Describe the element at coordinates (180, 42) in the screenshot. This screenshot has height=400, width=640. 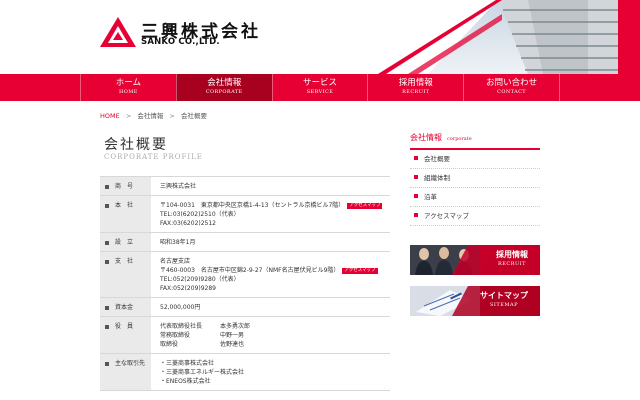
I see `company-name-en: SANKO CO.,LTD.` at that location.